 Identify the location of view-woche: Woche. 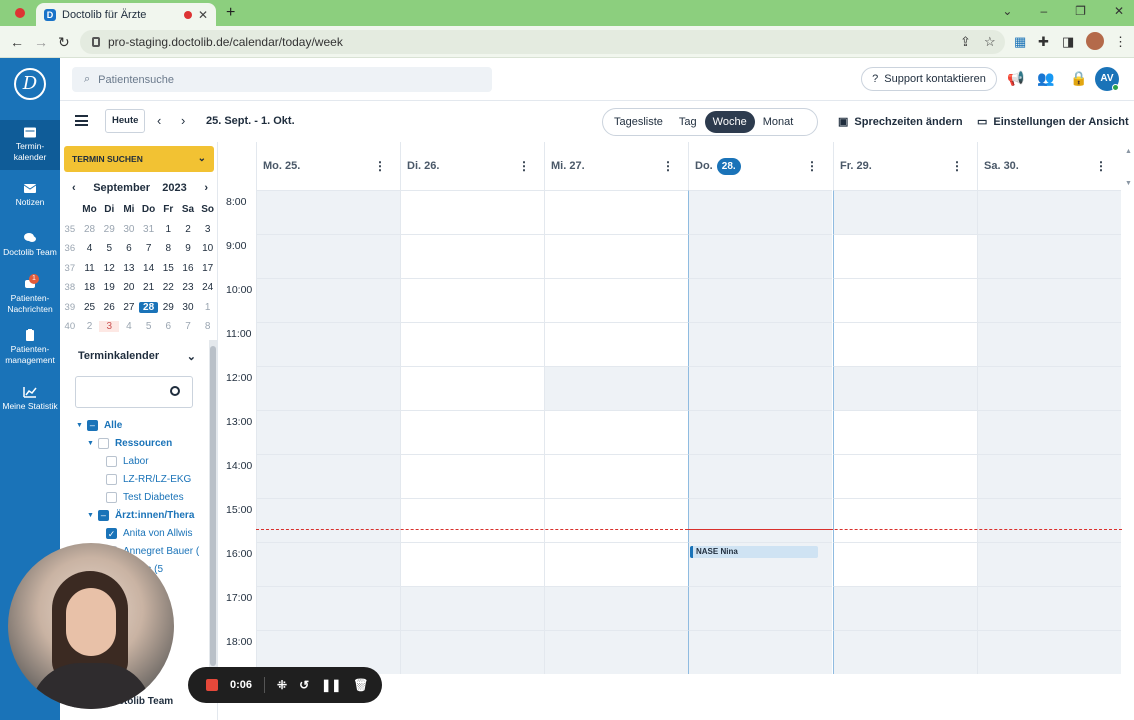
(729, 122).